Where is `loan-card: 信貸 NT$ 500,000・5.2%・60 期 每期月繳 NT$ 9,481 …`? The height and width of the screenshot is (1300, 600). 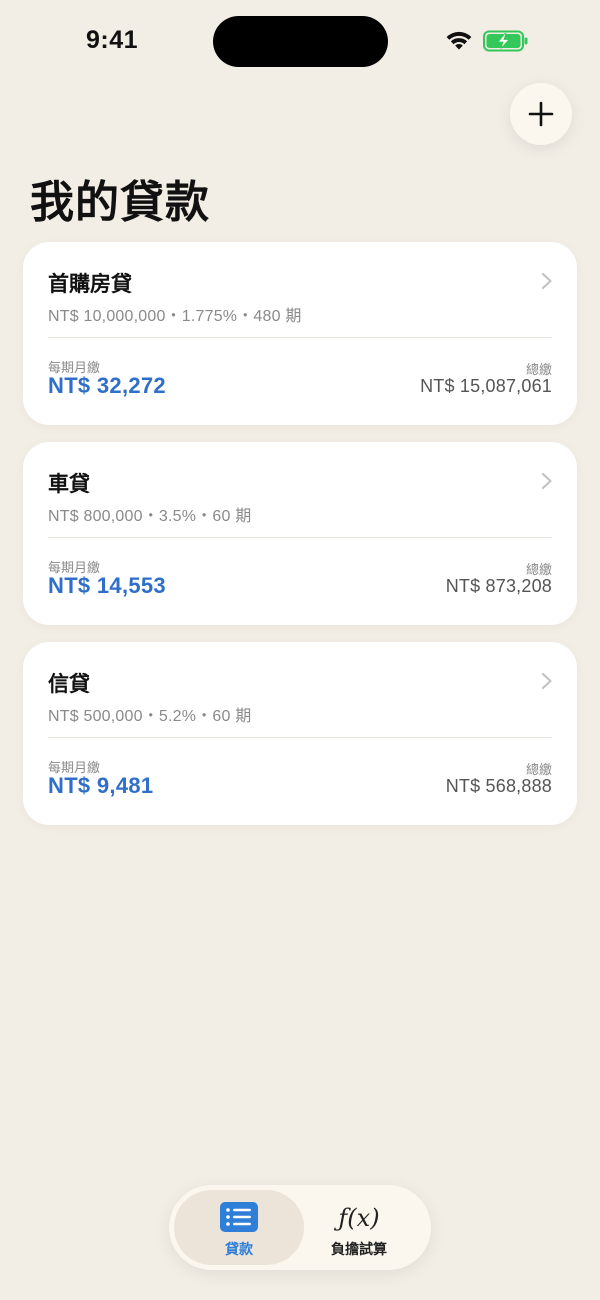
loan-card: 信貸 NT$ 500,000・5.2%・60 期 每期月繳 NT$ 9,481 … is located at coordinates (300, 733).